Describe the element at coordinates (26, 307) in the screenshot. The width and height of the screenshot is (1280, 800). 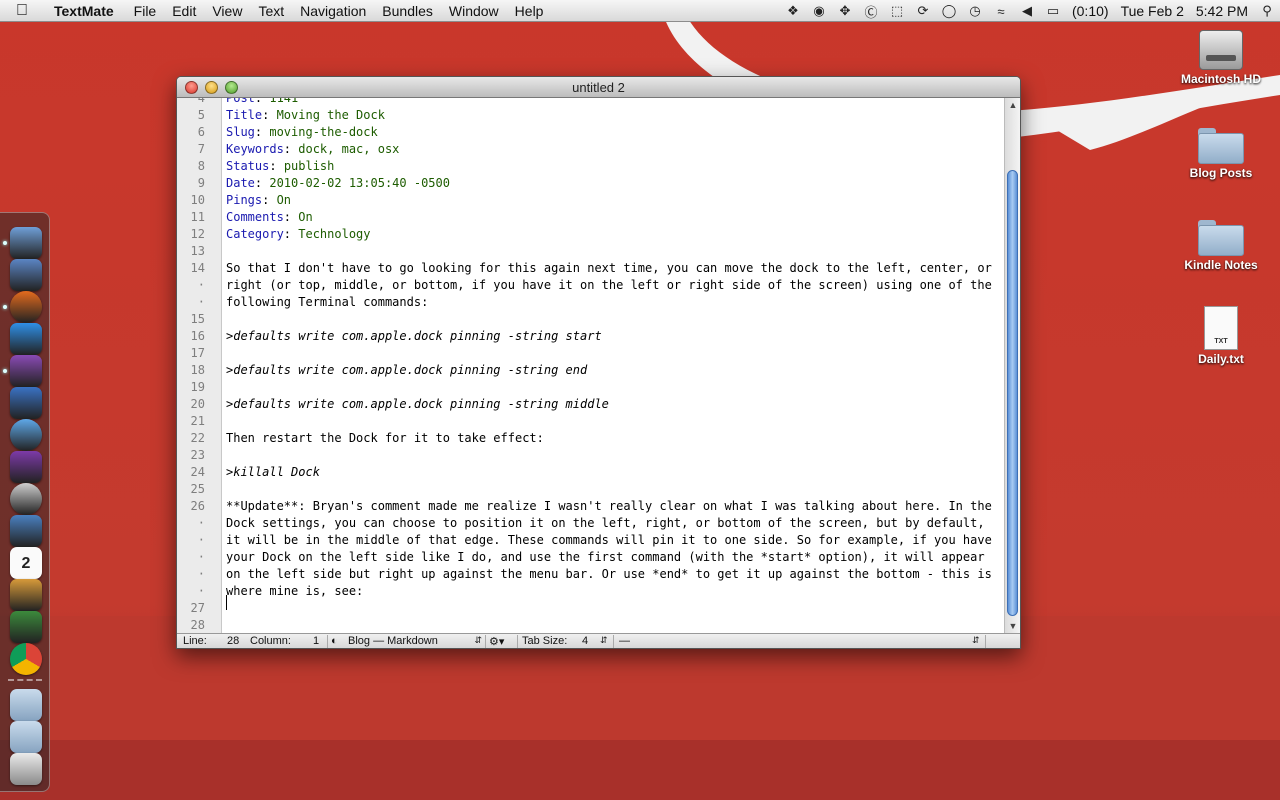
I see `firefox-icon` at that location.